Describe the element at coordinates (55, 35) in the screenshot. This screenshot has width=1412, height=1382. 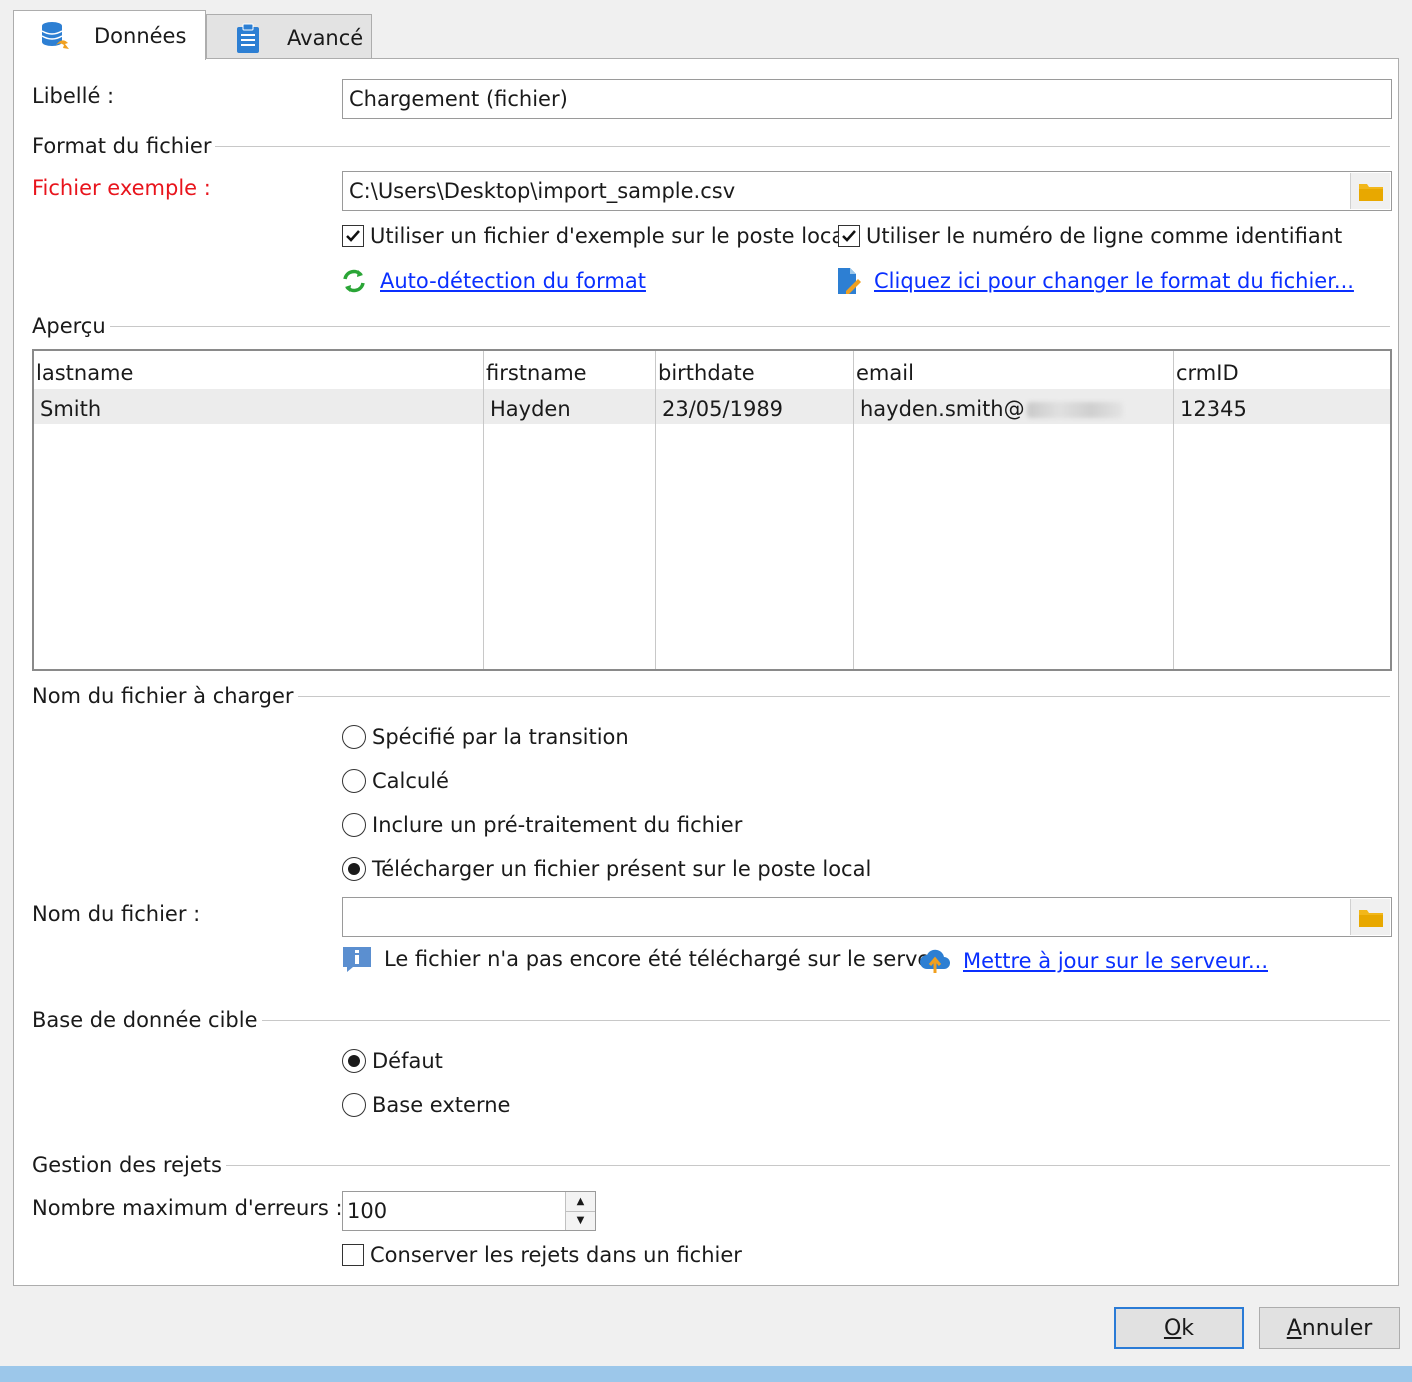
I see `database-icon` at that location.